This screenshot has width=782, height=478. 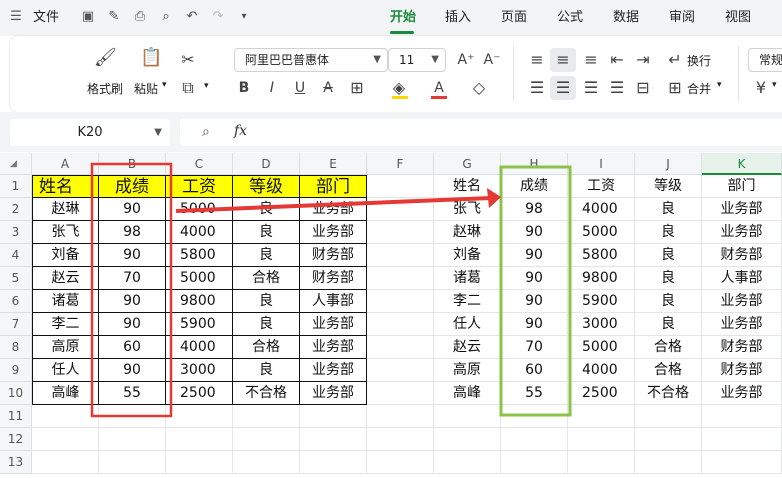 What do you see at coordinates (199, 164) in the screenshot?
I see `column-header-c: C` at bounding box center [199, 164].